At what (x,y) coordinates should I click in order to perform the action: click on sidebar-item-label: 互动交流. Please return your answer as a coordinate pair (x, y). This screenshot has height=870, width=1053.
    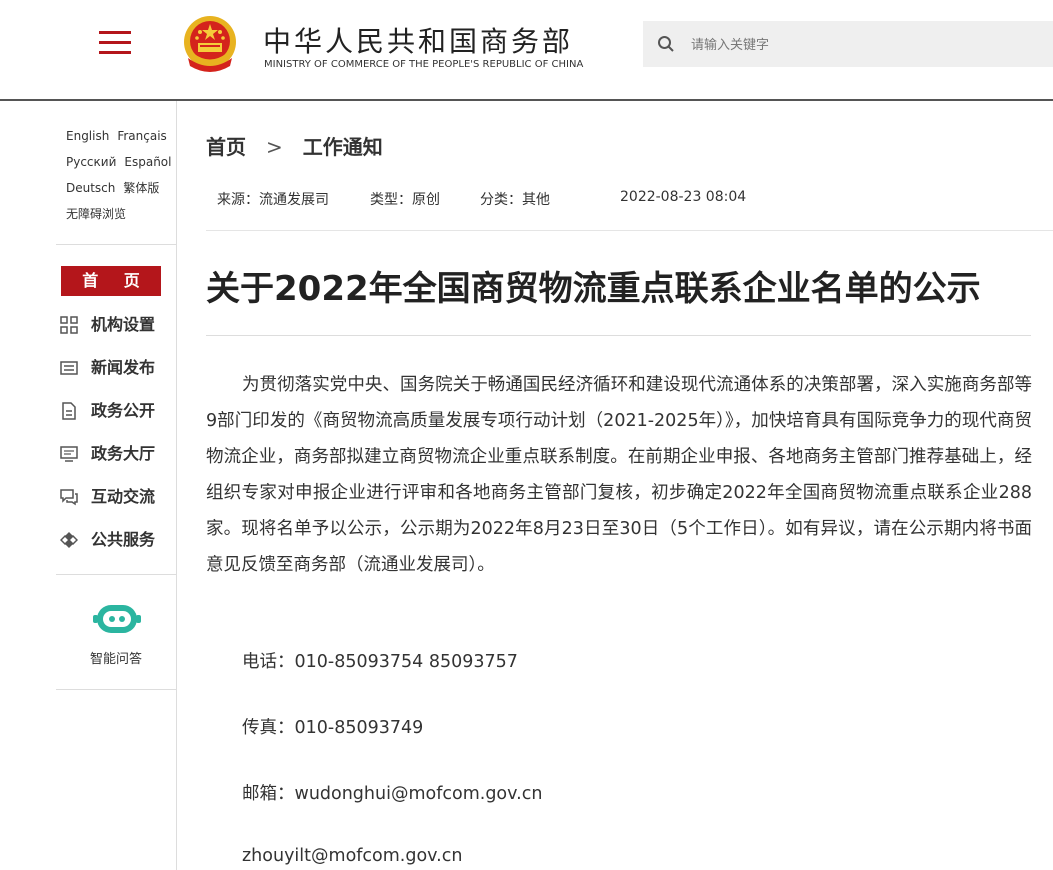
    Looking at the image, I should click on (123, 496).